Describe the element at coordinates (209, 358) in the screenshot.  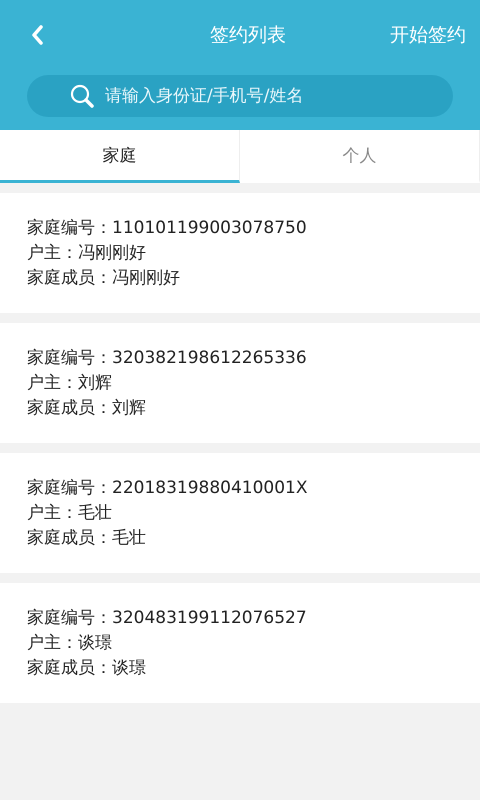
I see `field-value: 320382198612265336` at that location.